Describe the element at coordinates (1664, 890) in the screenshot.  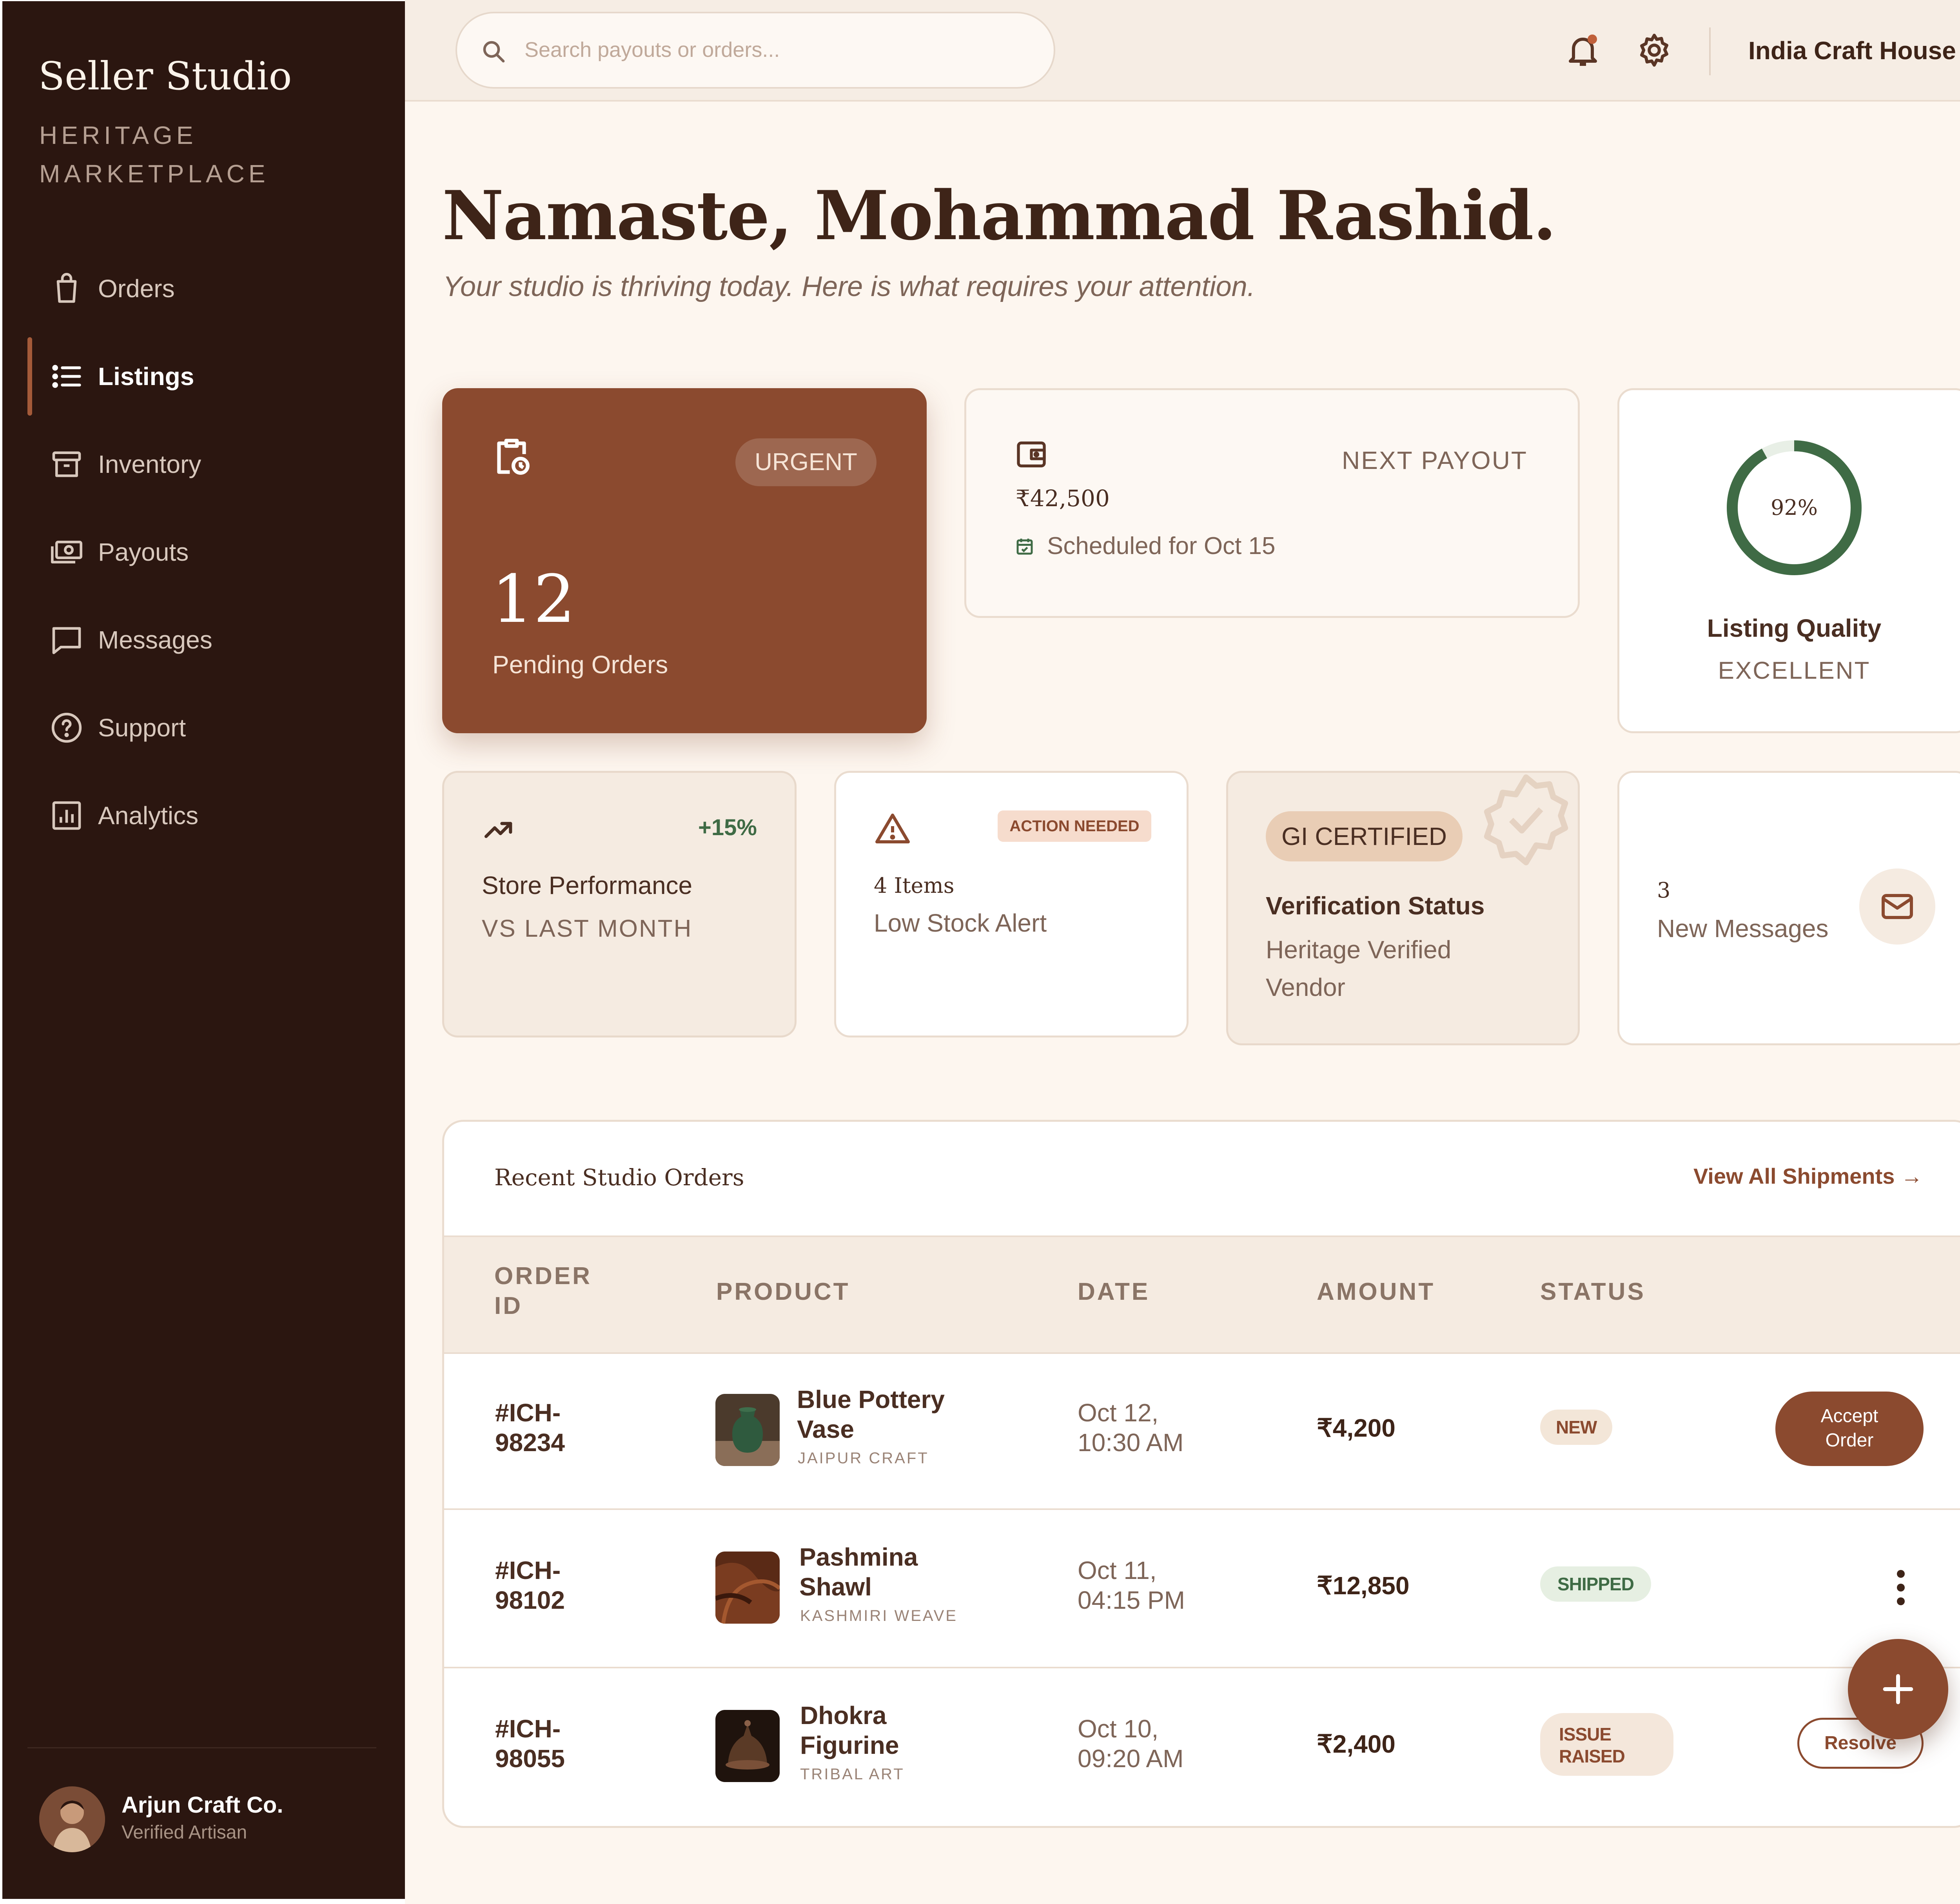
I see `messages-count: 3` at that location.